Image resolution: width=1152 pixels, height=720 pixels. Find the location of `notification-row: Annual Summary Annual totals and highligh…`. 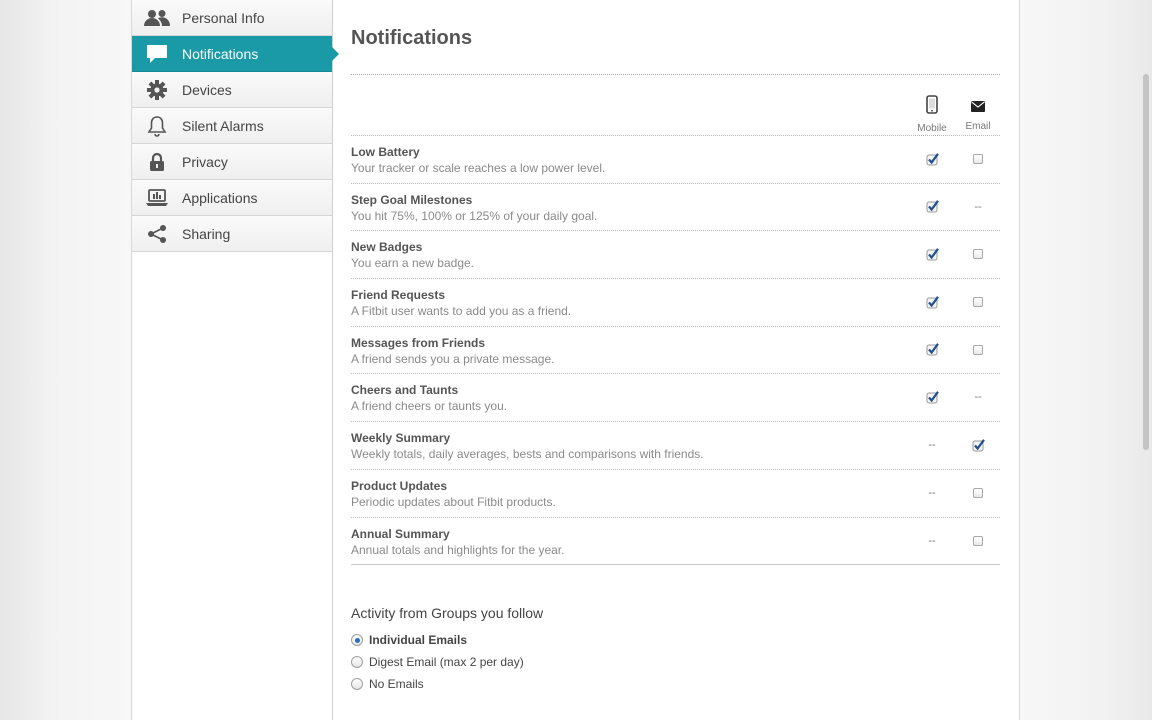

notification-row: Annual Summary Annual totals and highligh… is located at coordinates (675, 542).